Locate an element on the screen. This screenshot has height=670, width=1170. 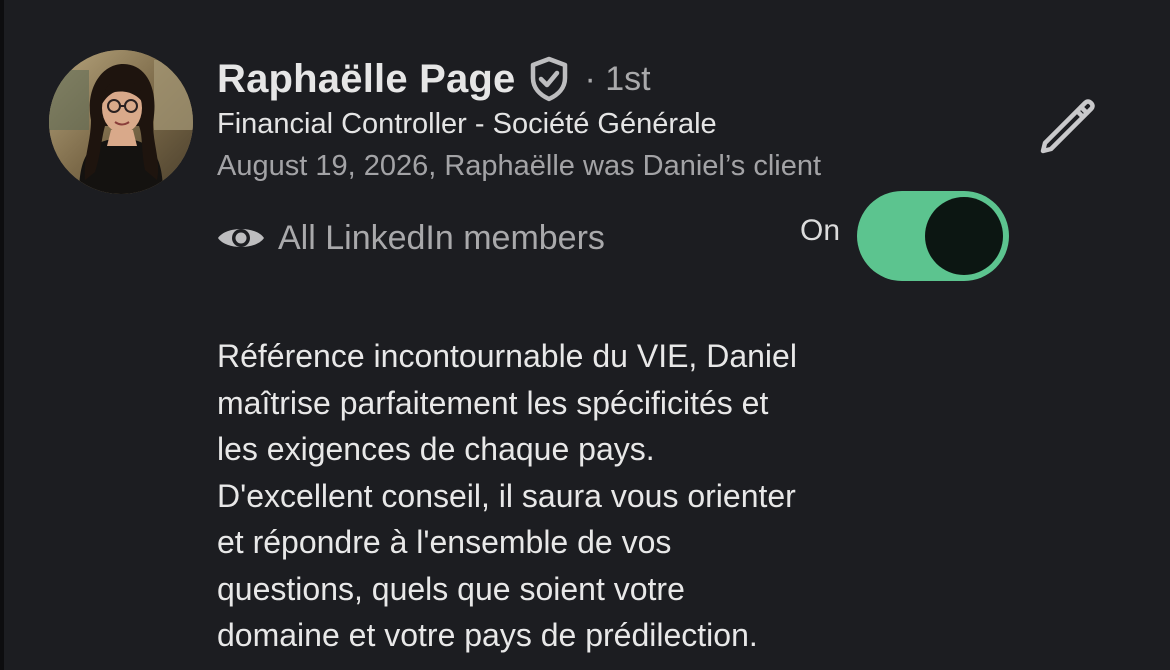
shield-check-icon is located at coordinates (550, 79).